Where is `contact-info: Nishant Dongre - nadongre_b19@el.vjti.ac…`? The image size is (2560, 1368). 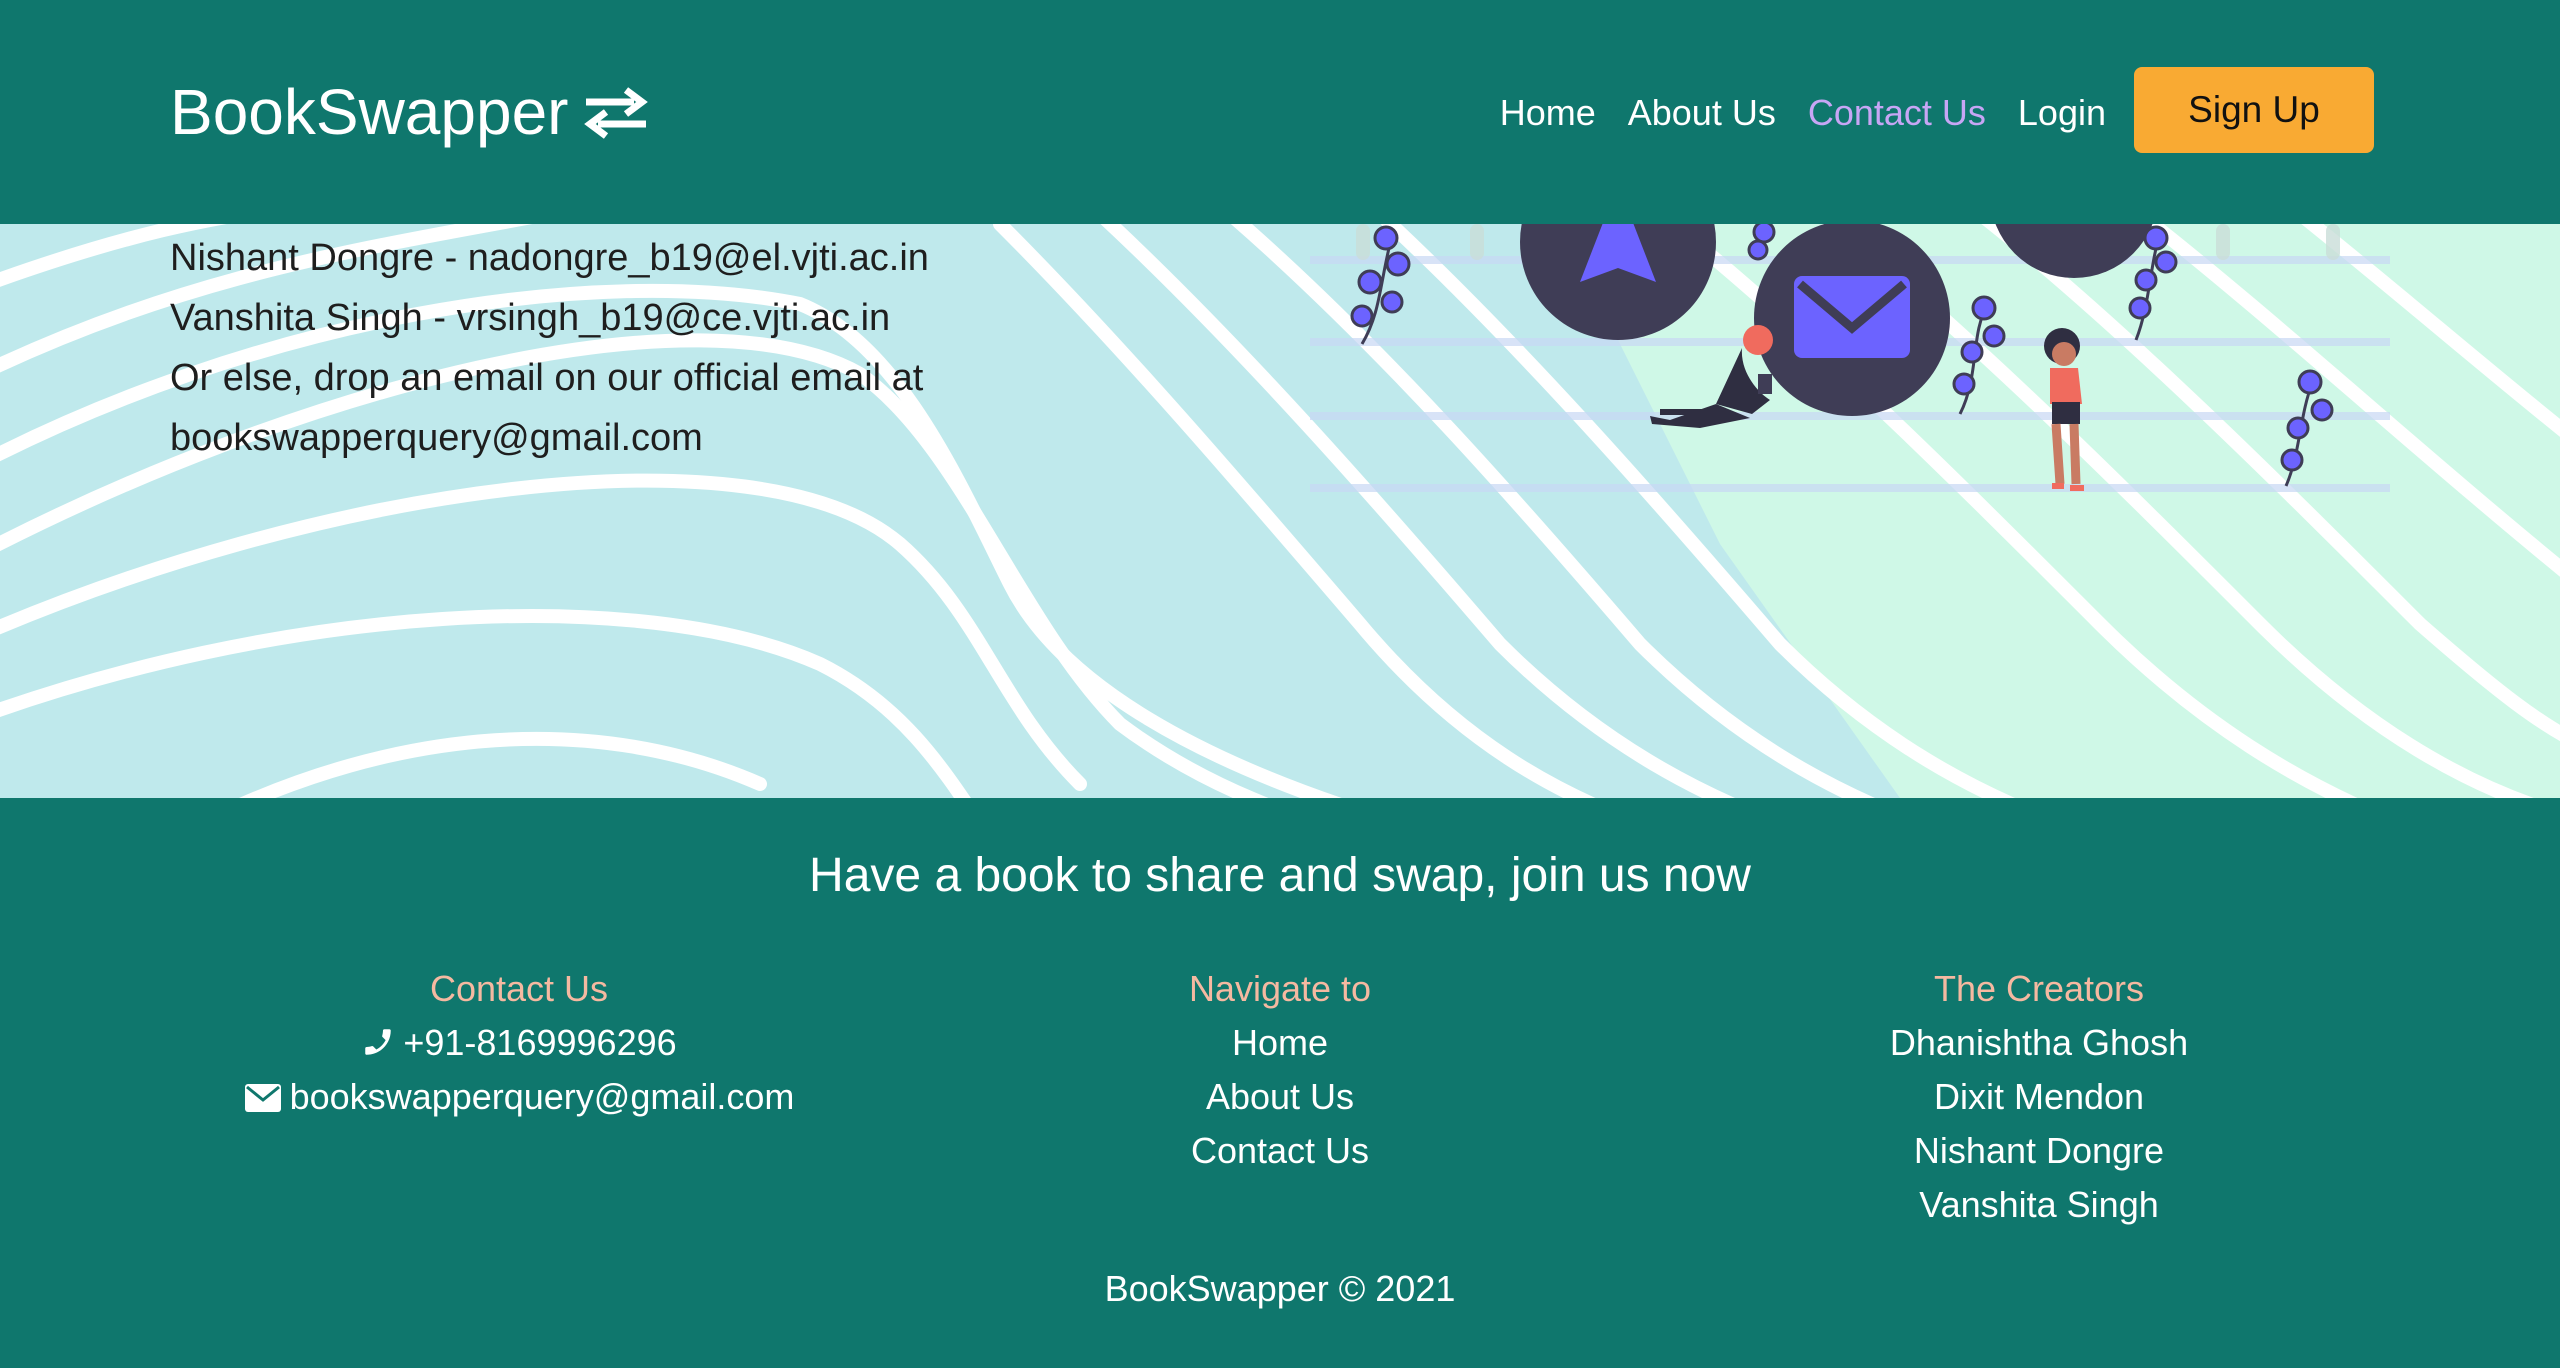 contact-info: Nishant Dongre - nadongre_b19@el.vjti.ac… is located at coordinates (620, 348).